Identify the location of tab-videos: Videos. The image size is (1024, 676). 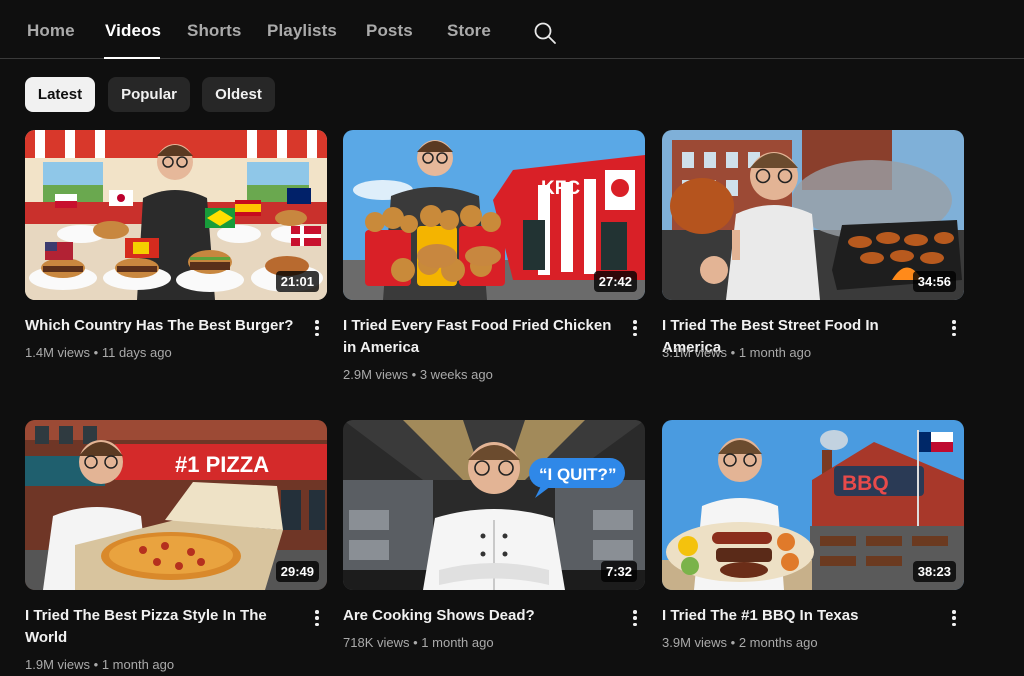
(133, 31).